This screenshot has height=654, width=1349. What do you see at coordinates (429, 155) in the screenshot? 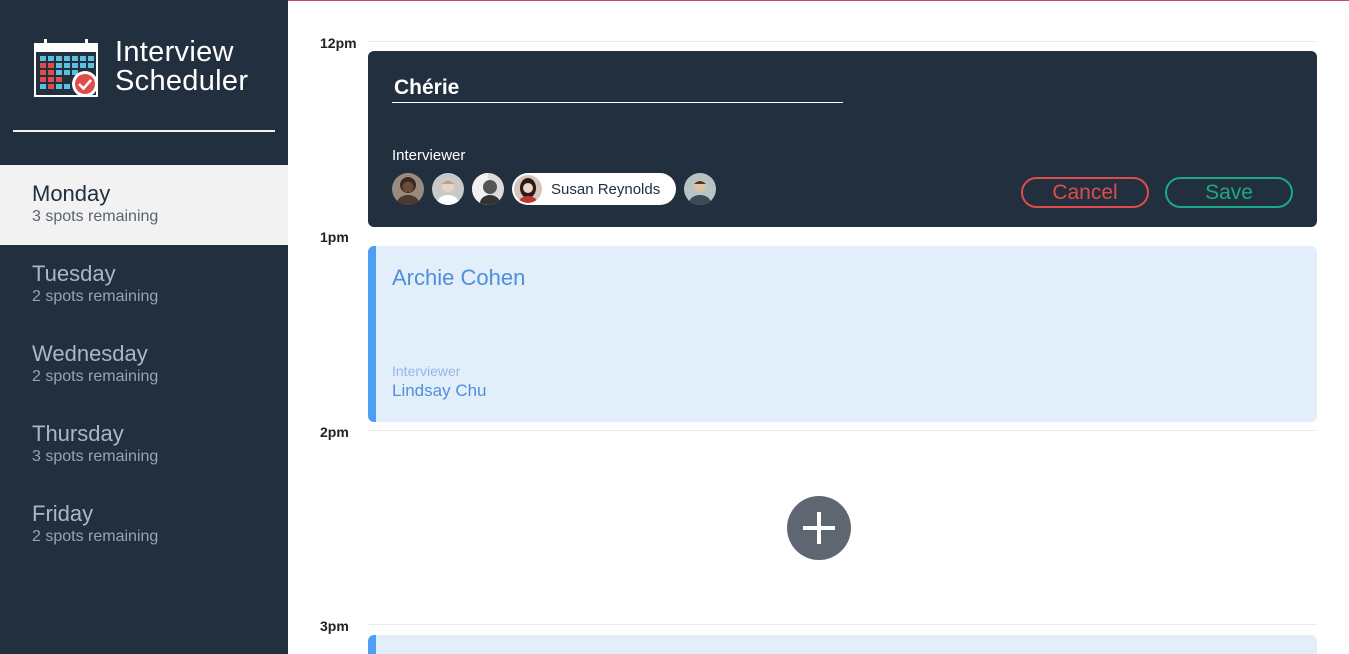
I see `interviewer-label: Interviewer` at bounding box center [429, 155].